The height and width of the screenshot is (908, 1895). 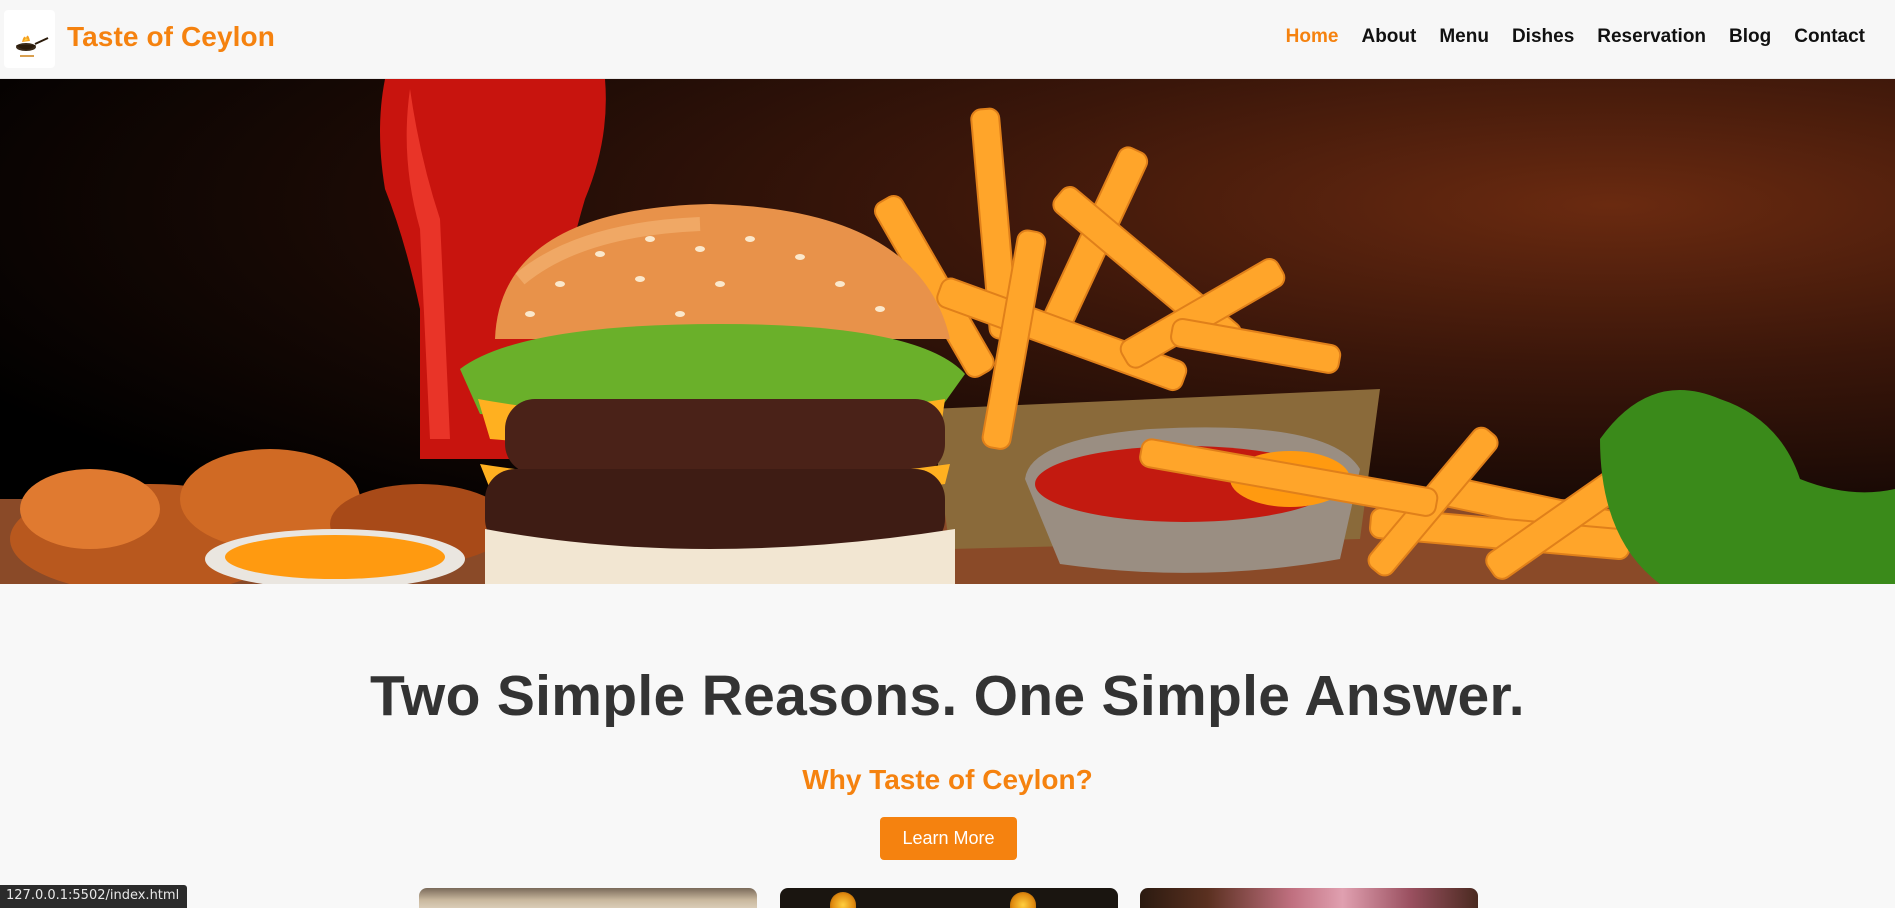 I want to click on restaurant-interior-image, so click(x=588, y=898).